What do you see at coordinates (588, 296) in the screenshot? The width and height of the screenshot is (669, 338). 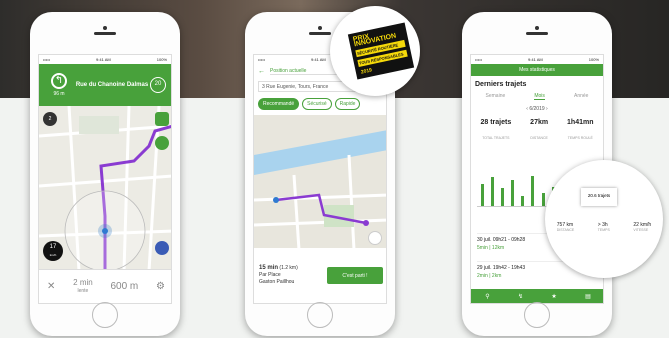 I see `stats-icon: ▤` at bounding box center [588, 296].